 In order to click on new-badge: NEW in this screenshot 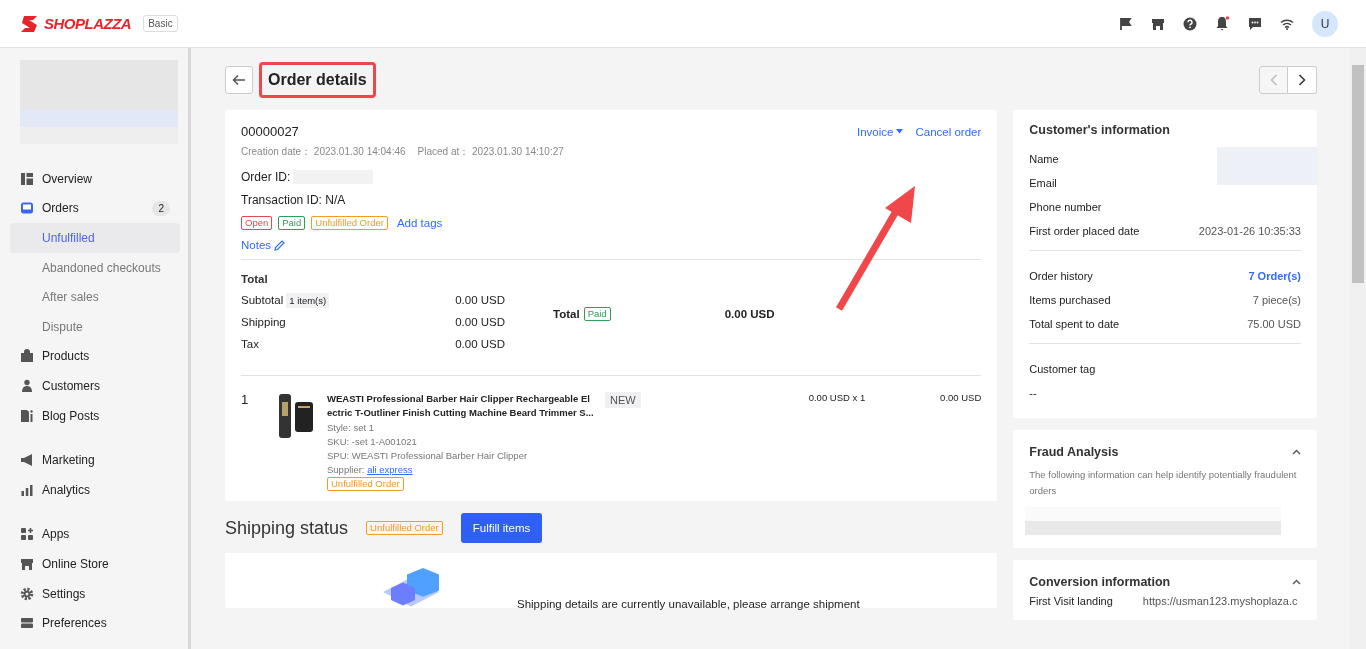, I will do `click(623, 400)`.